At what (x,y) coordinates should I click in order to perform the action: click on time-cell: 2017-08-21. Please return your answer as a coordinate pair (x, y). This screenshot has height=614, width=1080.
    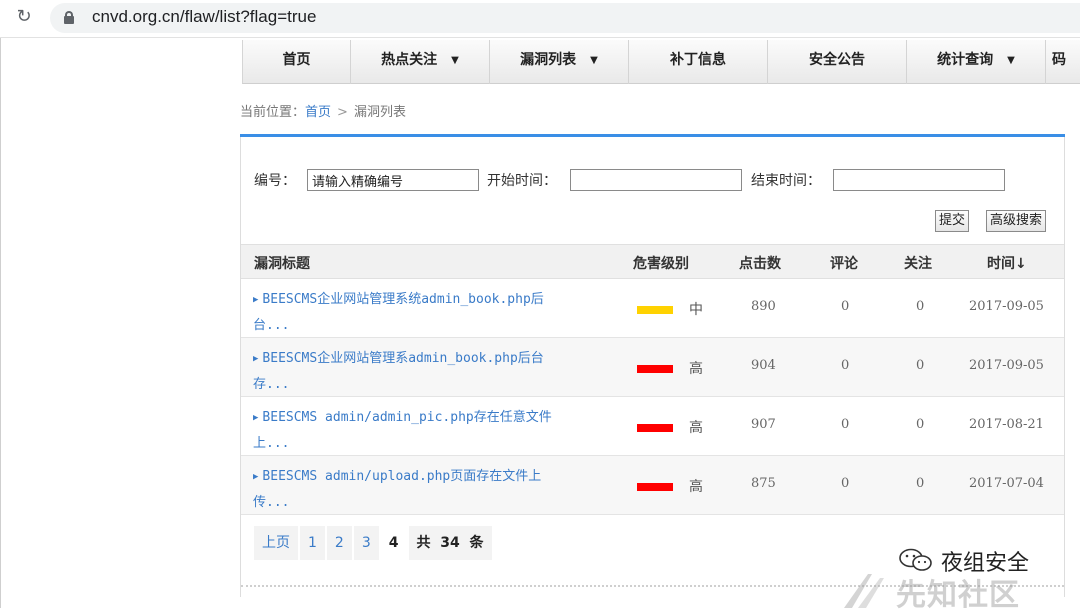
    Looking at the image, I should click on (1006, 424).